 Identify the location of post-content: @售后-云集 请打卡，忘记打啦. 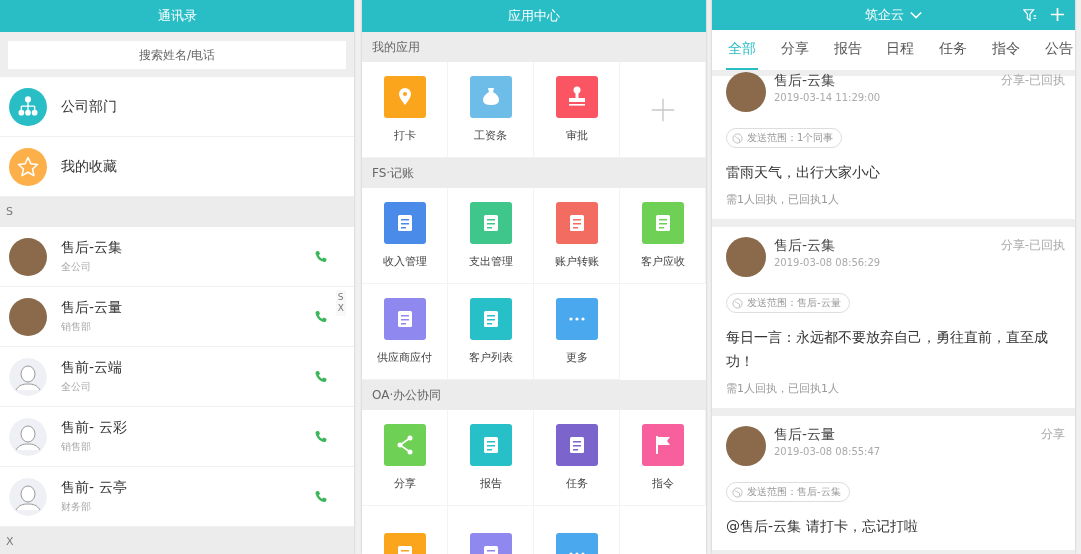
(822, 526).